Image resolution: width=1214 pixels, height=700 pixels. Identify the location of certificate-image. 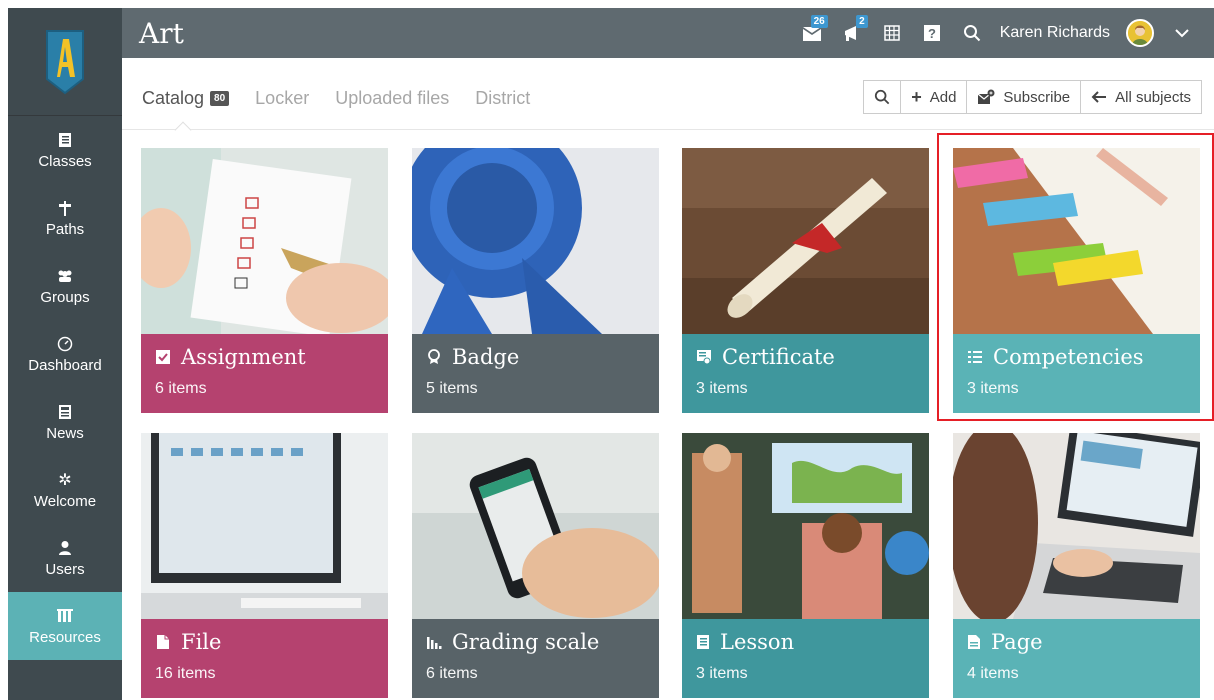
(805, 241).